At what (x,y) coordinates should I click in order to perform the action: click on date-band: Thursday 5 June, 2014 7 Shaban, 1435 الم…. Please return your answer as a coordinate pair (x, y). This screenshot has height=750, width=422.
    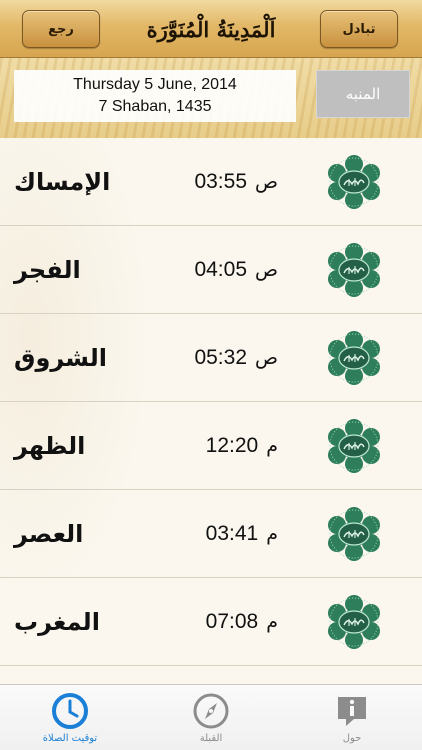
    Looking at the image, I should click on (211, 98).